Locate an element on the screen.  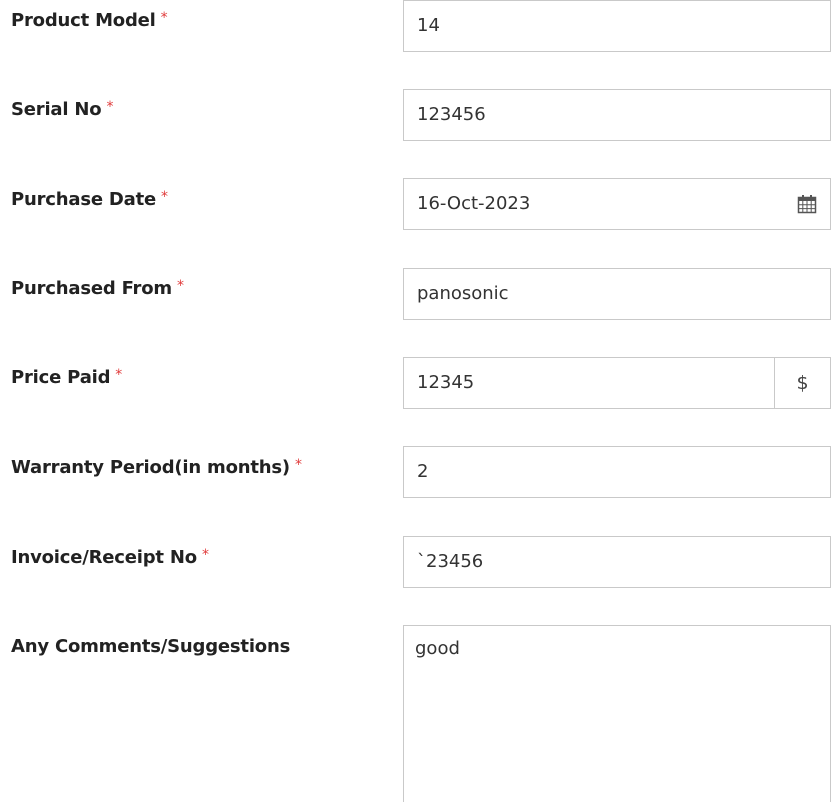
product-model-label-text: Product Model is located at coordinates (83, 20).